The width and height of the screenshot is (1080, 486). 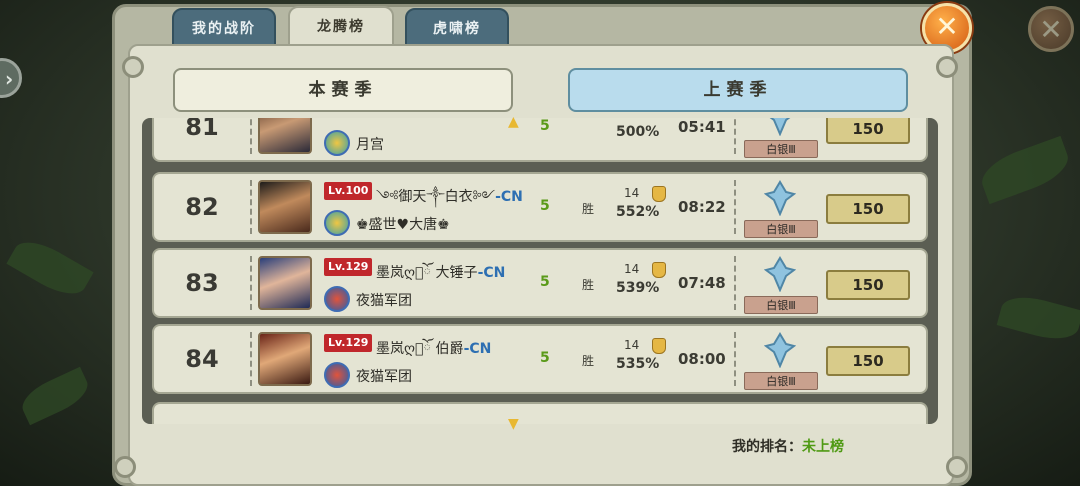 What do you see at coordinates (202, 283) in the screenshot?
I see `rank-number: 83` at bounding box center [202, 283].